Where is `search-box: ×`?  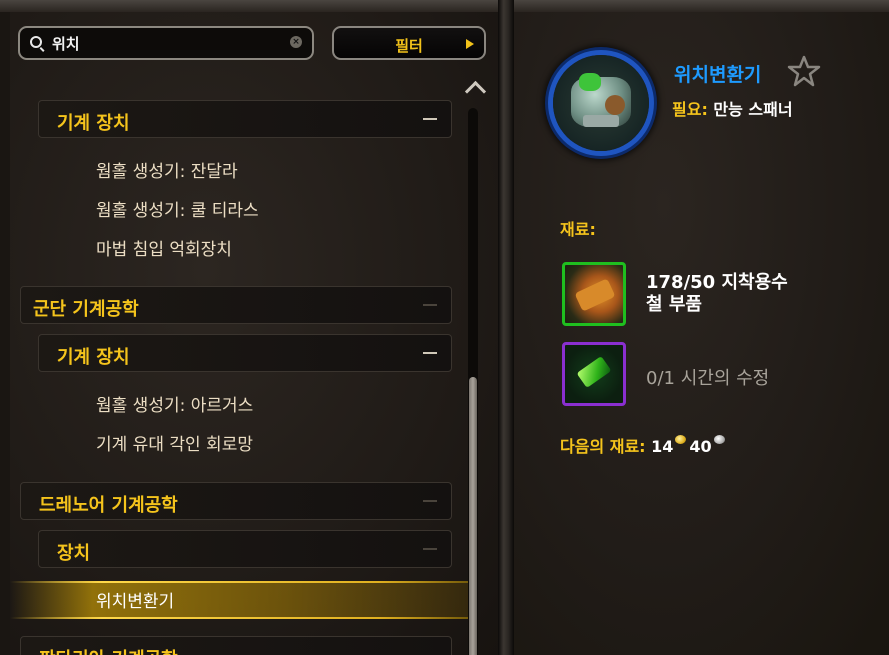 search-box: × is located at coordinates (166, 43).